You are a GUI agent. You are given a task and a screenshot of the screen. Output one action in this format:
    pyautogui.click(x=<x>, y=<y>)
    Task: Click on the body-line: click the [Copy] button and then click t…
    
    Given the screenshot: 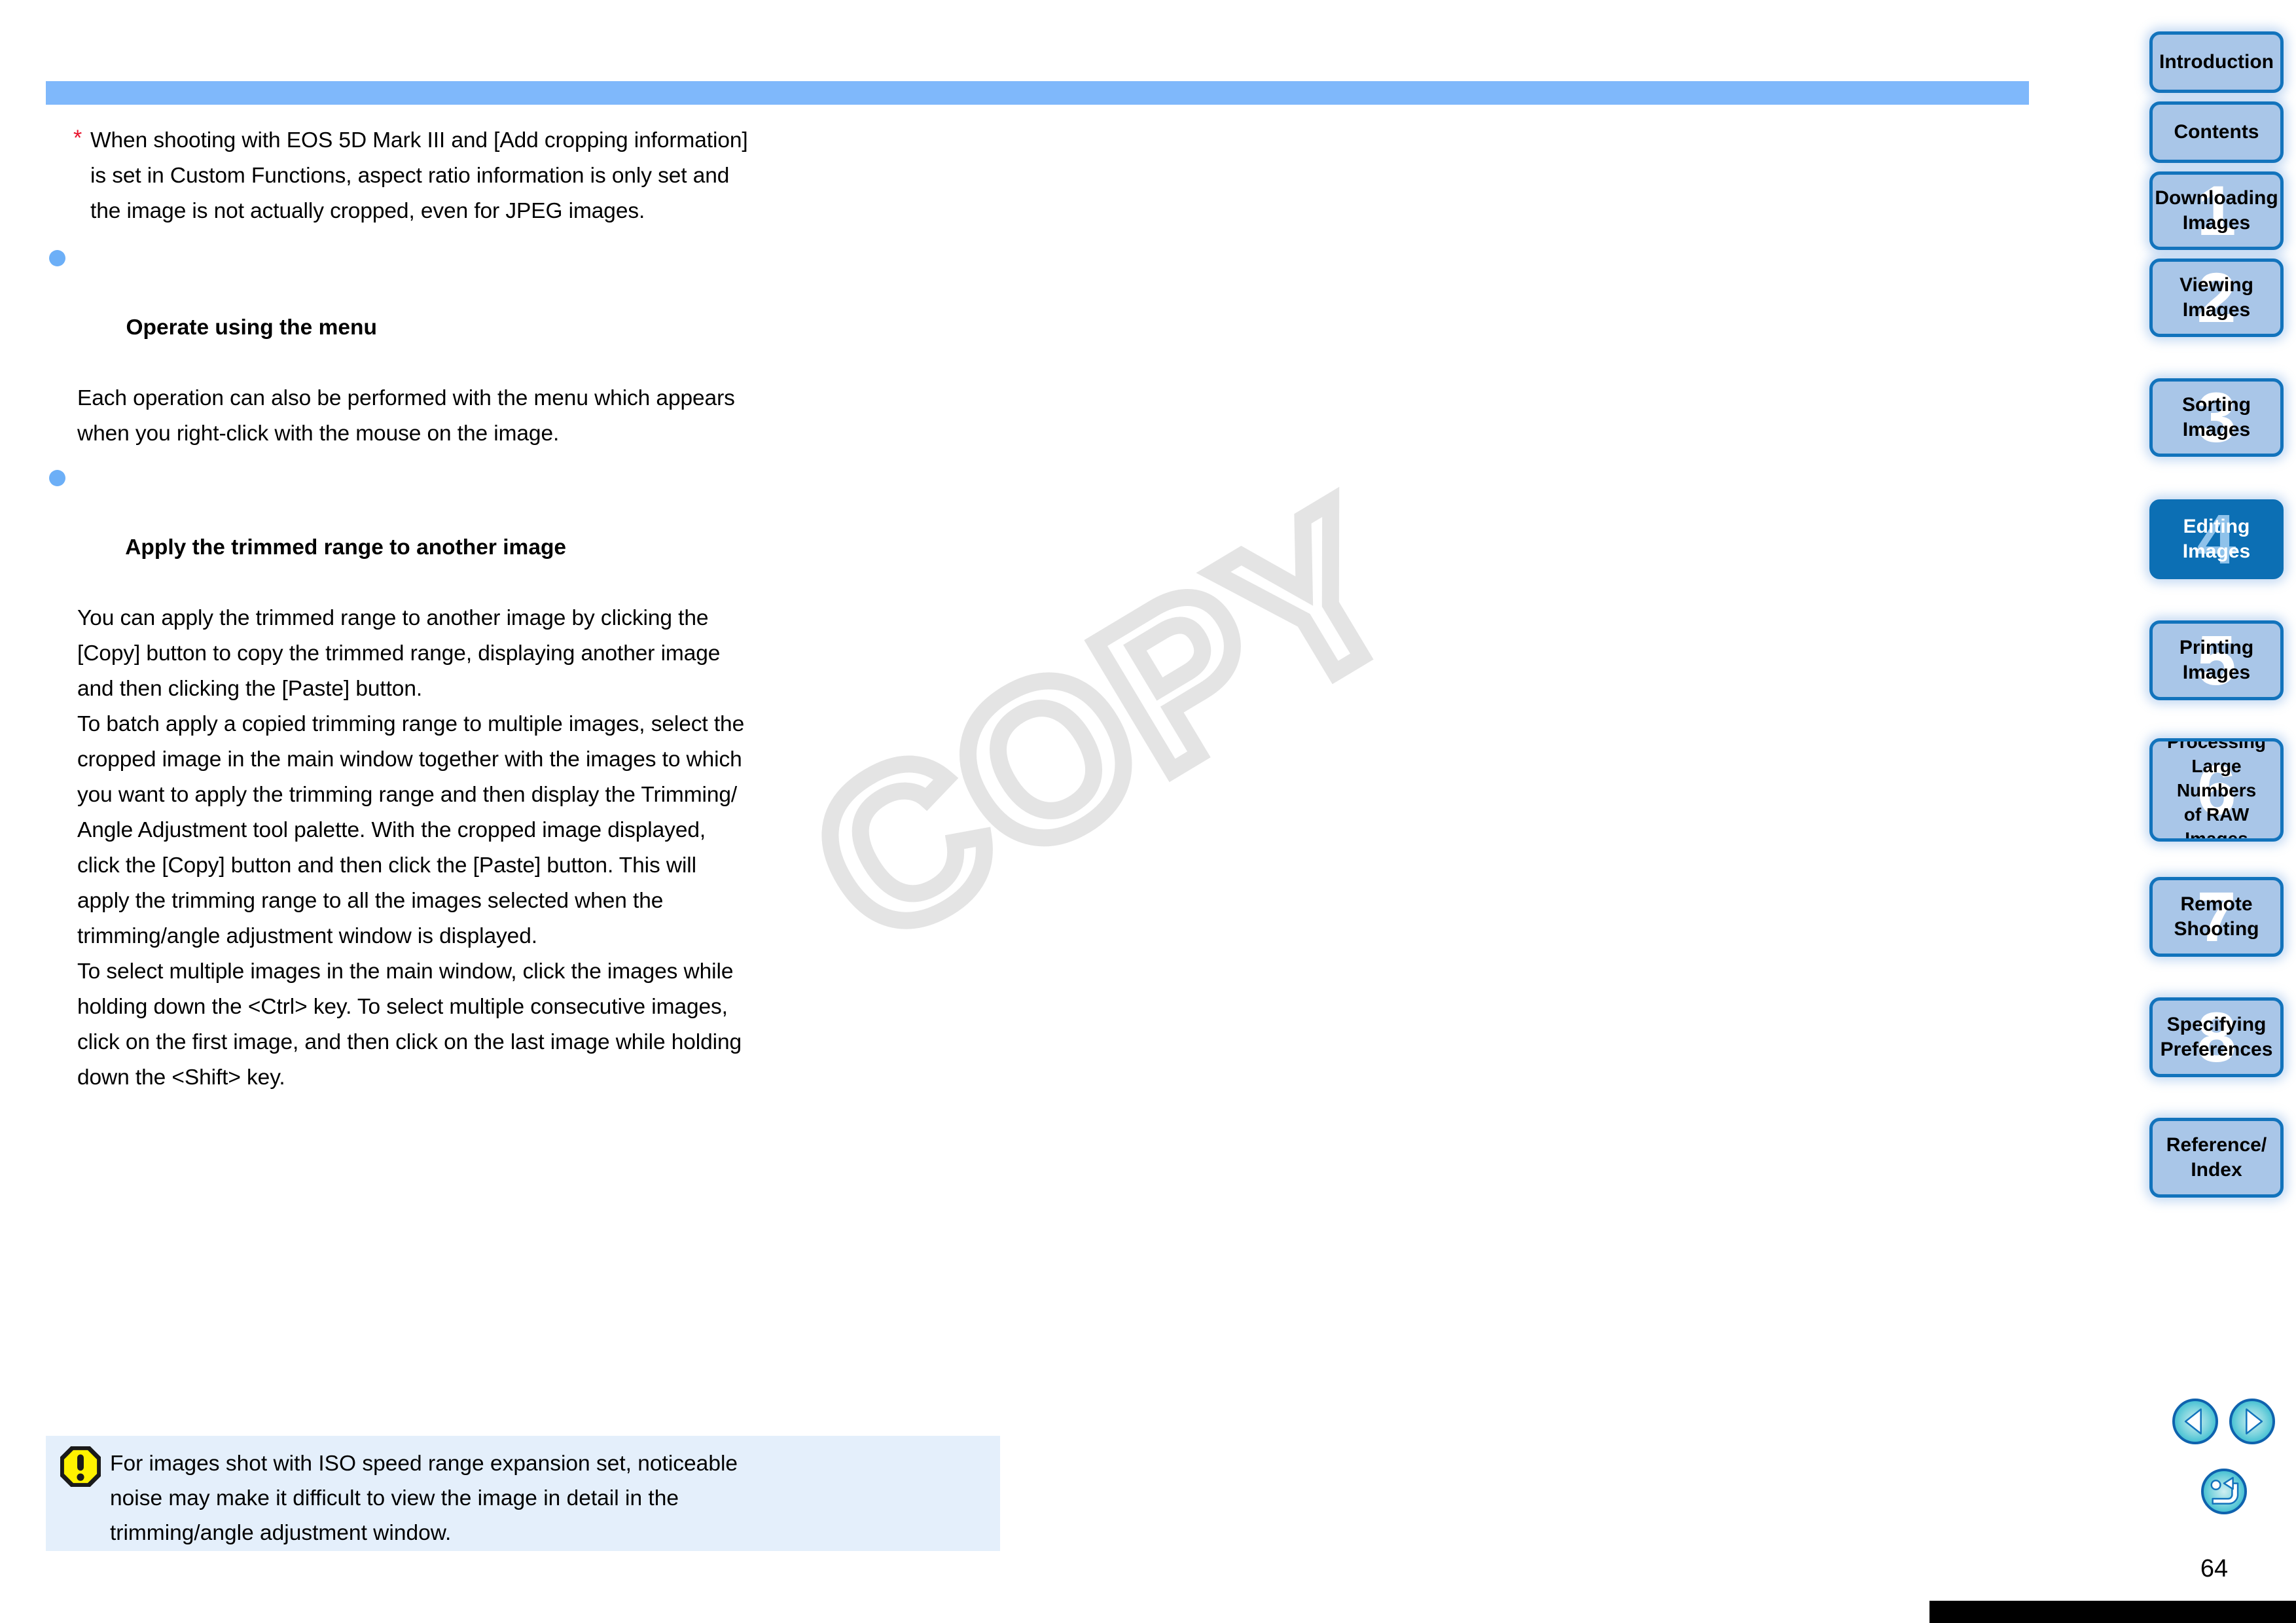 What is the action you would take?
    pyautogui.click(x=386, y=865)
    